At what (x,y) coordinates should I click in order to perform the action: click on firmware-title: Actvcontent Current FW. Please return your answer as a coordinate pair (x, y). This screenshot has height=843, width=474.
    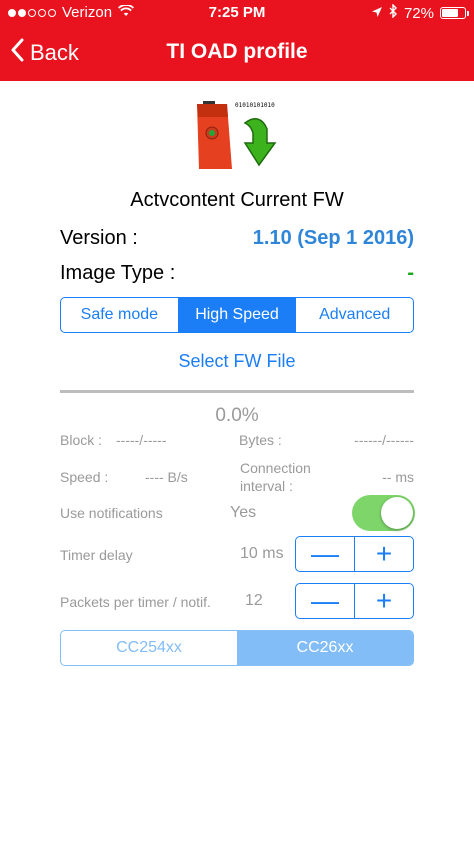
    Looking at the image, I should click on (237, 200).